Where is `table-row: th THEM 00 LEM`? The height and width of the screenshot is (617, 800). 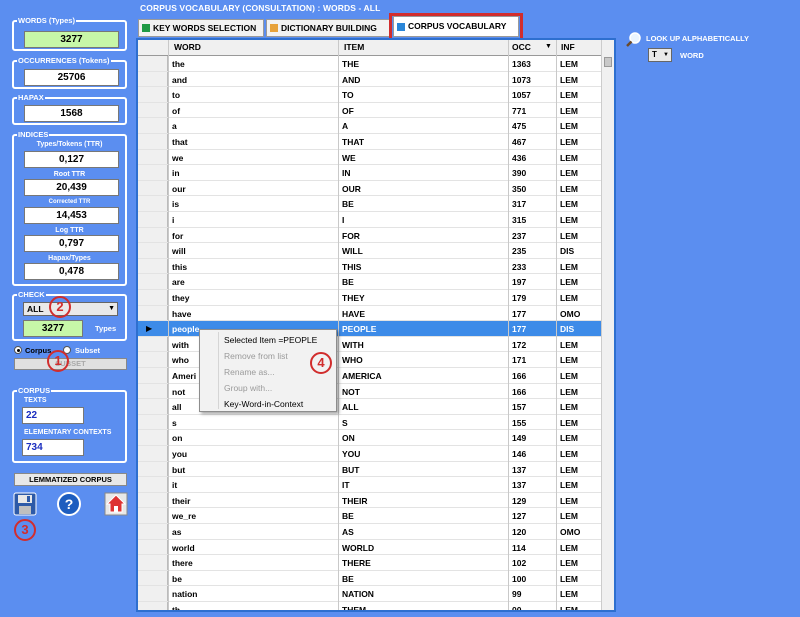 table-row: th THEM 00 LEM is located at coordinates (369, 607).